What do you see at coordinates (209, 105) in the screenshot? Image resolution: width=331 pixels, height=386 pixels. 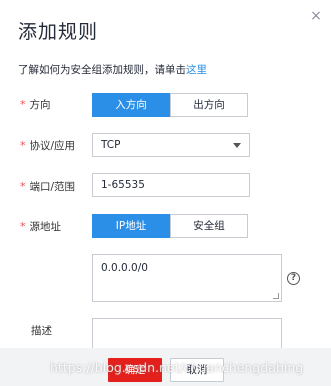 I see `direction-outbound-button: 出方向` at bounding box center [209, 105].